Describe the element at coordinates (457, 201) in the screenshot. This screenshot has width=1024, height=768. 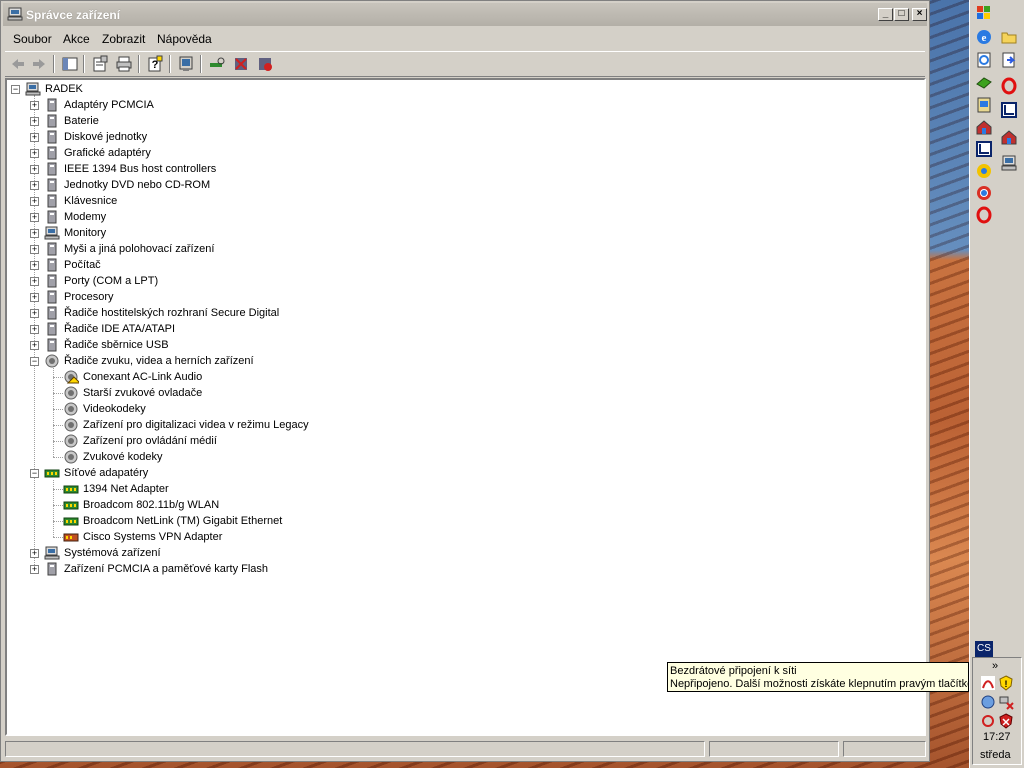
I see `tree-category: + Klávesnice` at that location.